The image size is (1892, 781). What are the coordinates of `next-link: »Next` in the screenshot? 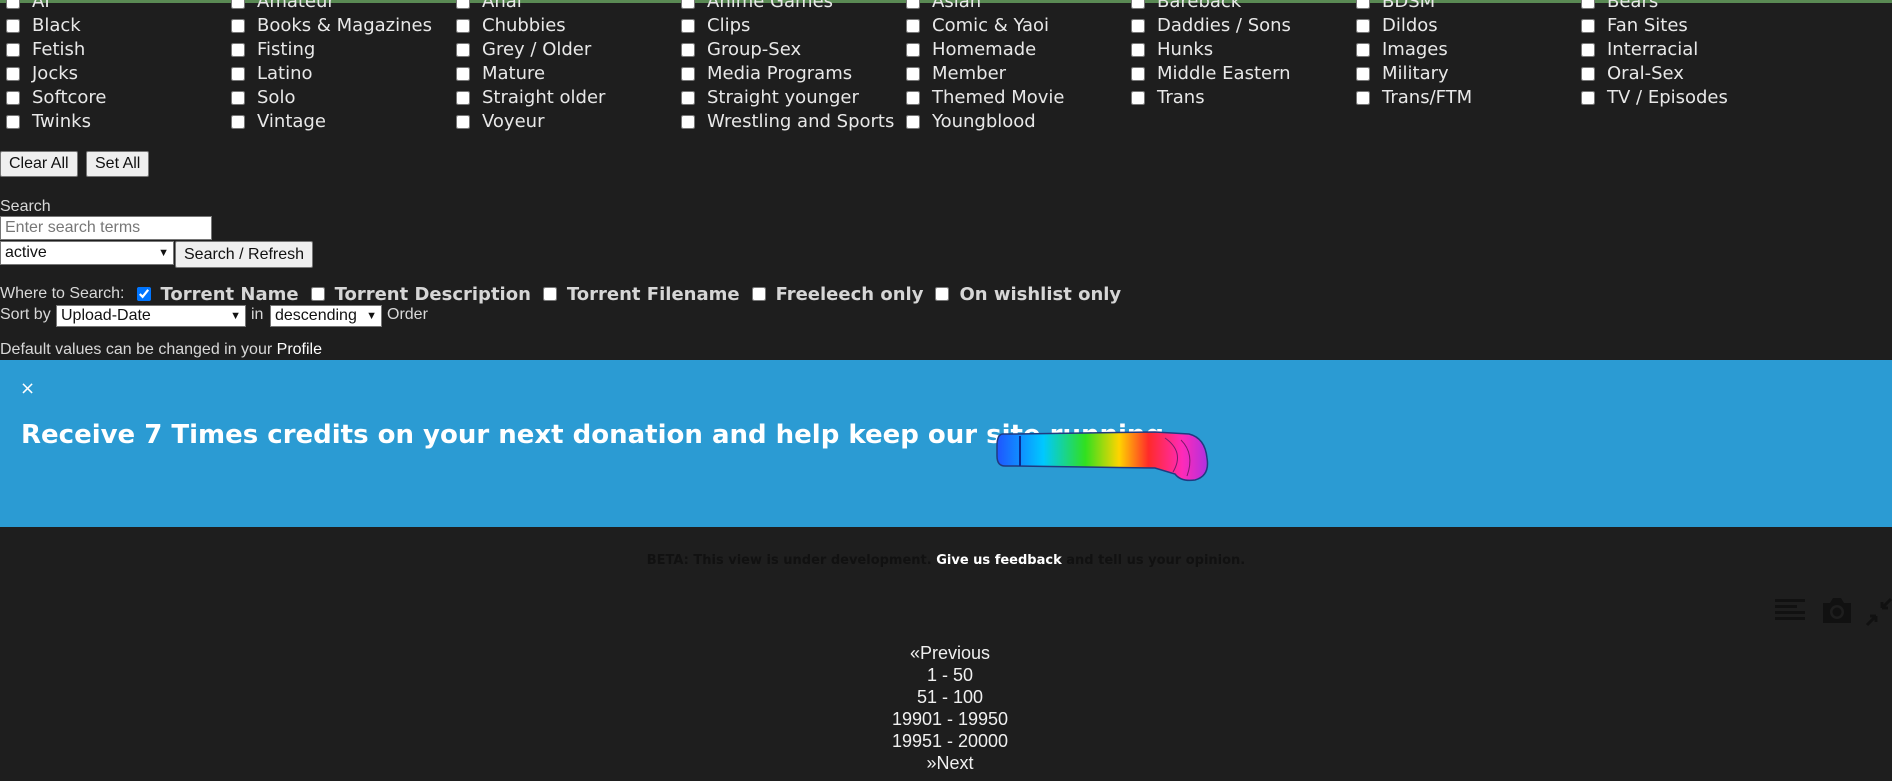 It's located at (946, 763).